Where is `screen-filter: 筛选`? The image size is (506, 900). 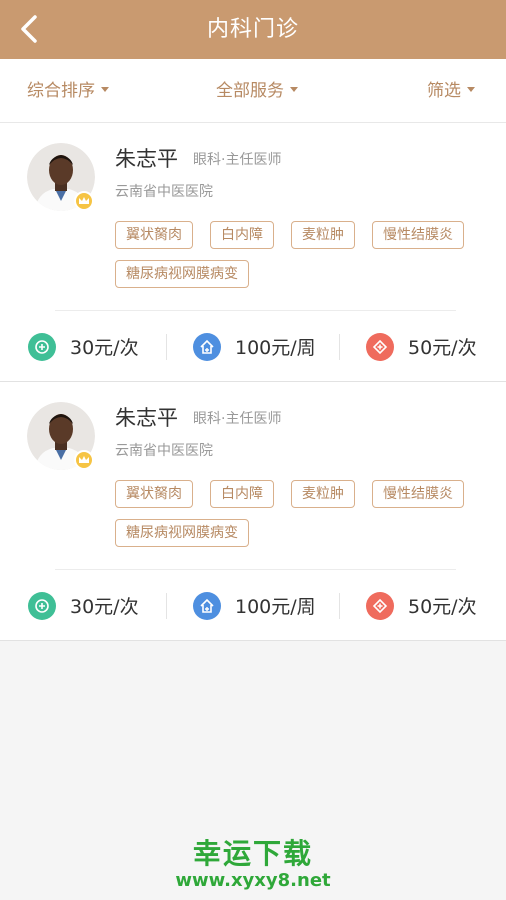
screen-filter: 筛选 is located at coordinates (451, 91).